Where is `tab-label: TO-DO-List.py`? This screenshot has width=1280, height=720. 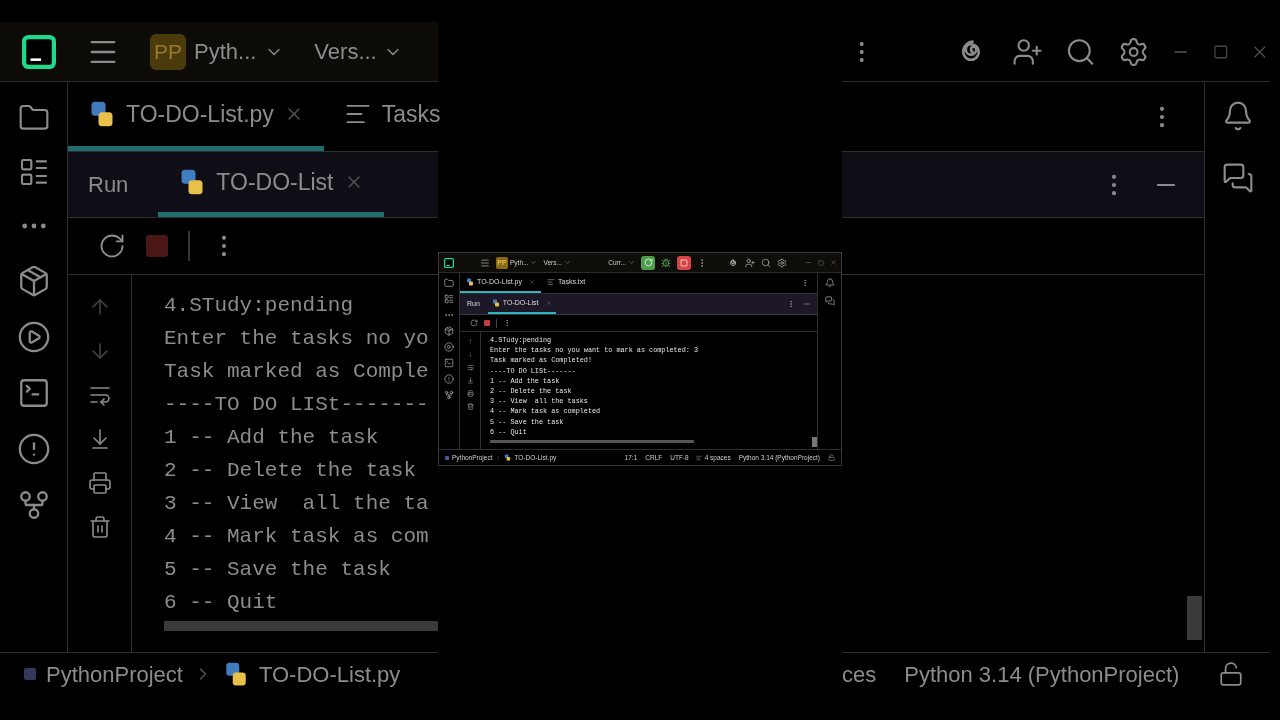
tab-label: TO-DO-List.py is located at coordinates (200, 114).